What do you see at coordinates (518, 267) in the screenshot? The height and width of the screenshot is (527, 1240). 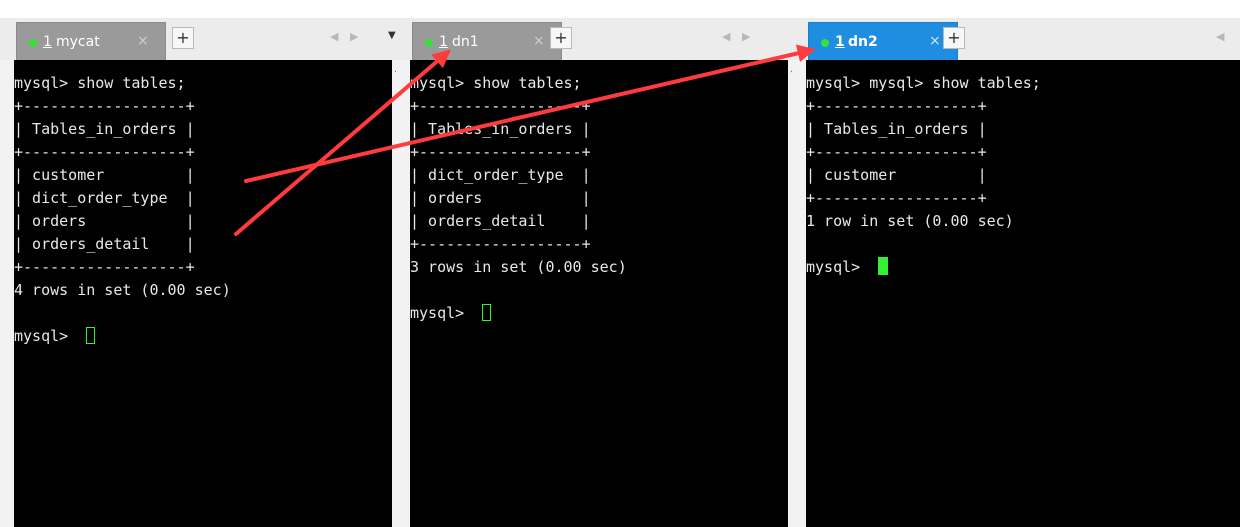 I see `console-line: 3 rows in set (0.00 sec)` at bounding box center [518, 267].